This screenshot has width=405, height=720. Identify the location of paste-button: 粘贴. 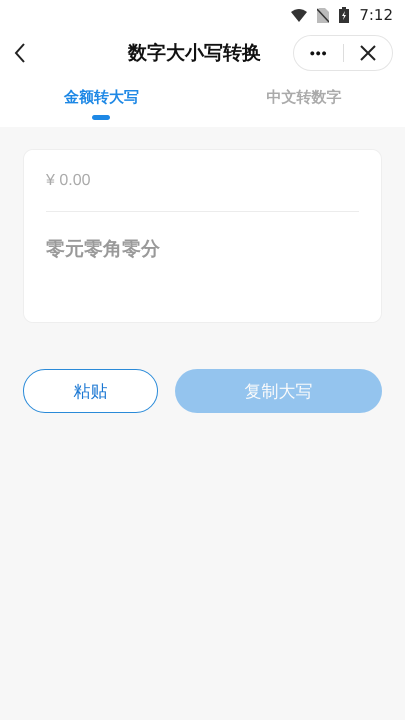
(90, 391).